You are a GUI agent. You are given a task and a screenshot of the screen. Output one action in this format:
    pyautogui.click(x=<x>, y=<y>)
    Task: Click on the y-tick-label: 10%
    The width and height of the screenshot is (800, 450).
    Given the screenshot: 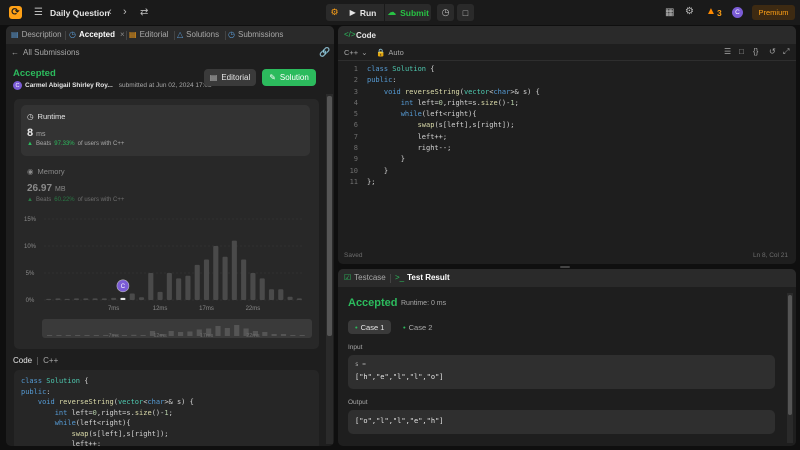 What is the action you would take?
    pyautogui.click(x=30, y=247)
    